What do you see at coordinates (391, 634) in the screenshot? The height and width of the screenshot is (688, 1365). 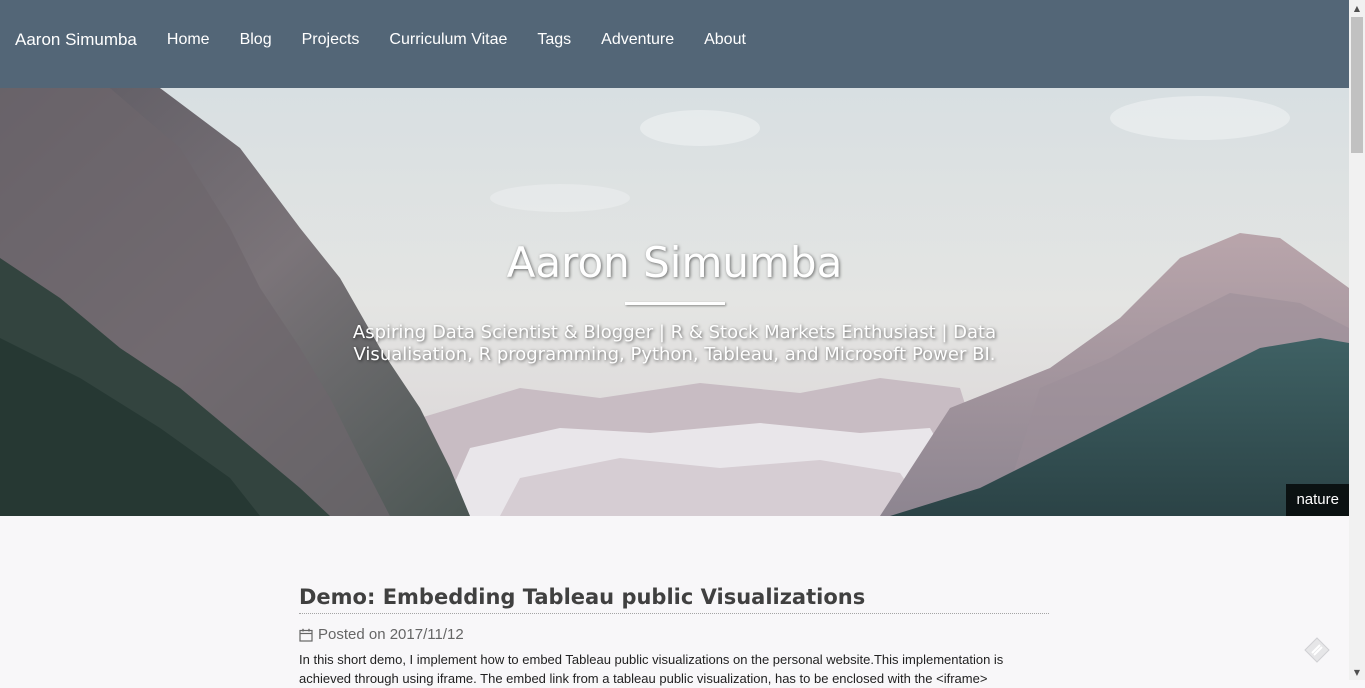 I see `post-date: Posted on 2017/11/12` at bounding box center [391, 634].